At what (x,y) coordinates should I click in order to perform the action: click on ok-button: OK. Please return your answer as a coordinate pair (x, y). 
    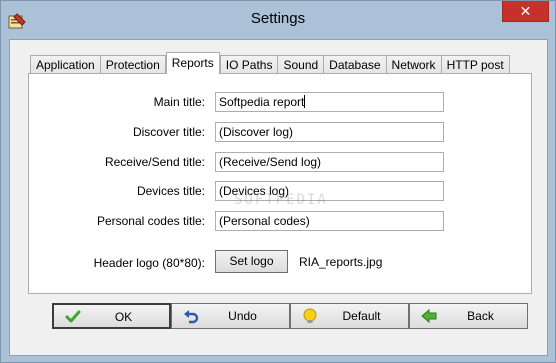
    Looking at the image, I should click on (111, 316).